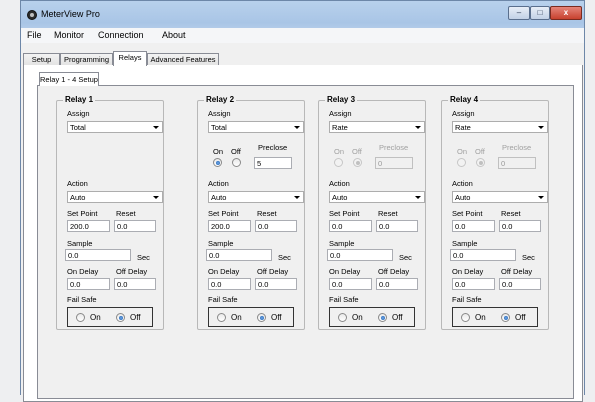  Describe the element at coordinates (69, 79) in the screenshot. I see `tab-relay-1-4-setup: Relay 1 - 4 Setup` at that location.